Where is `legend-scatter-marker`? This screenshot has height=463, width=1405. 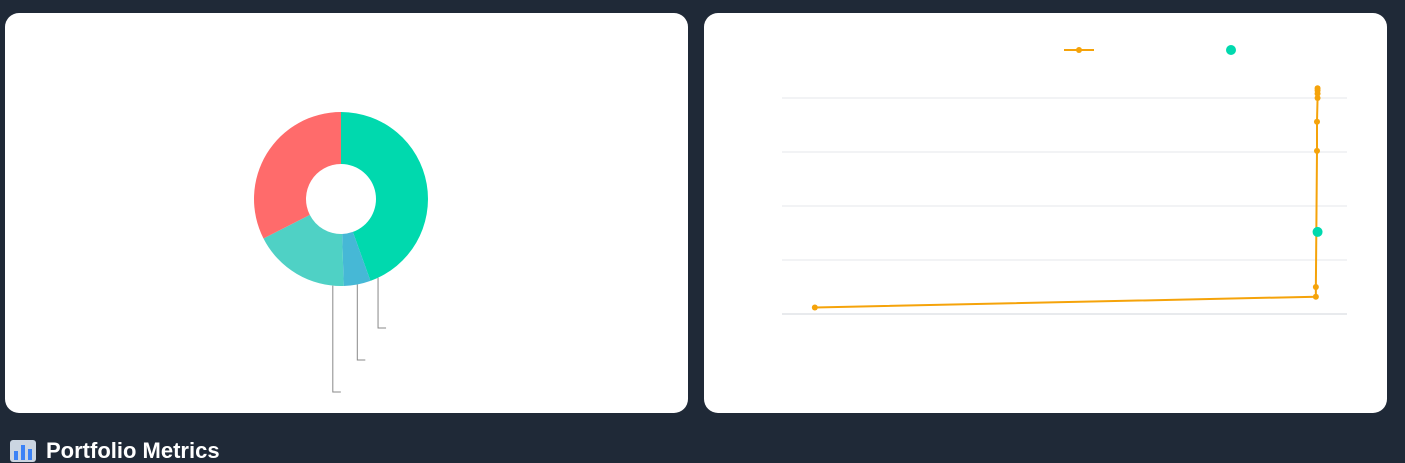 legend-scatter-marker is located at coordinates (1231, 50).